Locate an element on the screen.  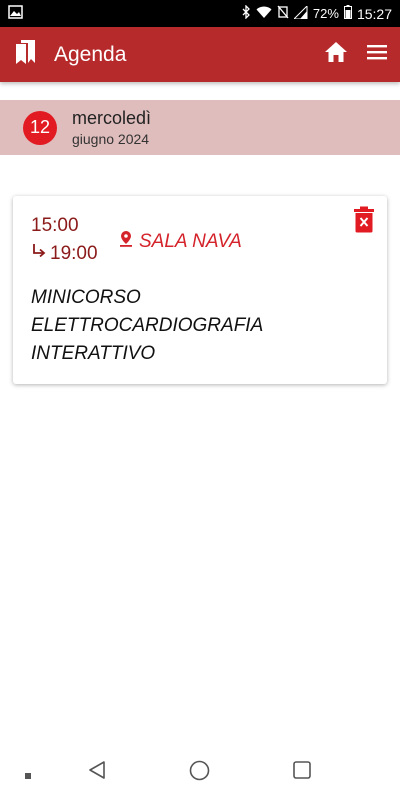
home-icon is located at coordinates (336, 54).